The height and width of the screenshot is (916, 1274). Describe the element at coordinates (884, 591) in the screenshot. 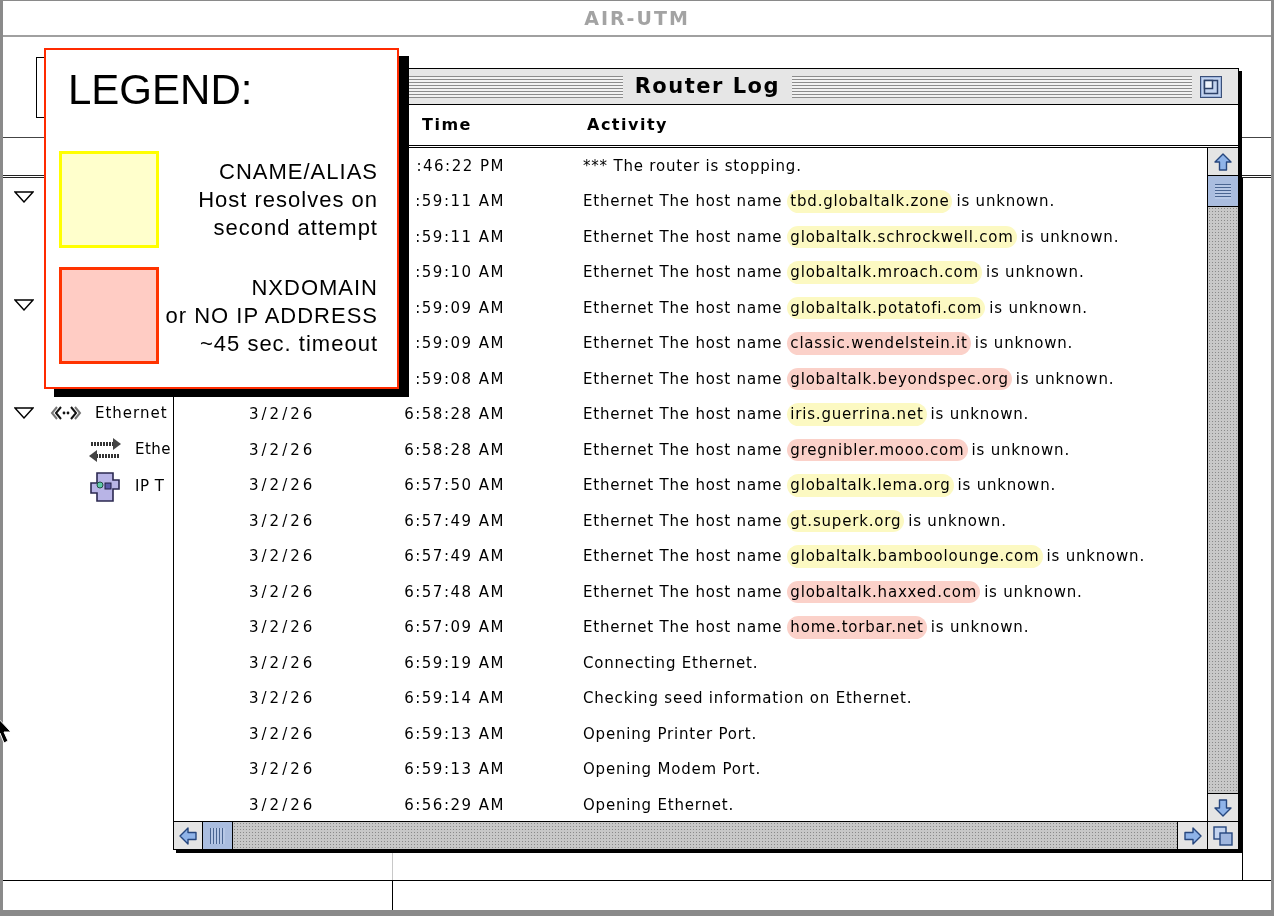

I see `hostname-highlight: globaltalk.haxxed.com` at that location.